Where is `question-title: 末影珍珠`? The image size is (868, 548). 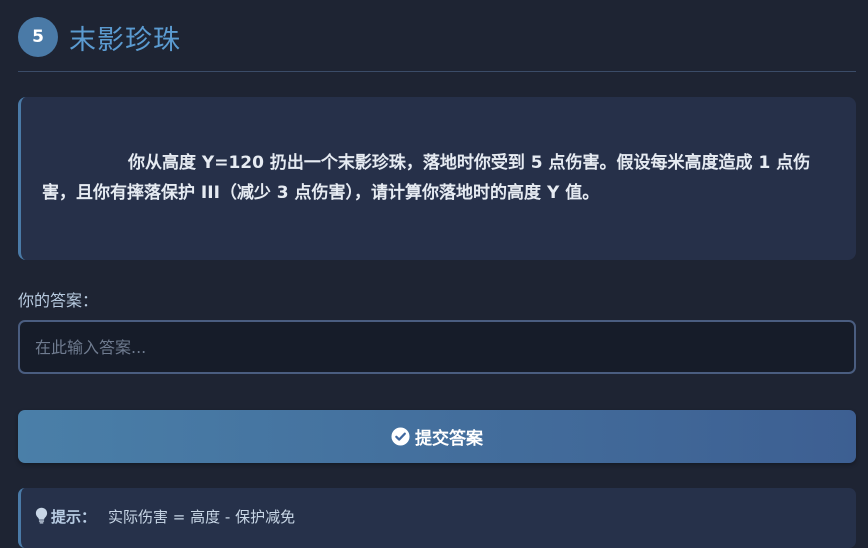 question-title: 末影珍珠 is located at coordinates (125, 40).